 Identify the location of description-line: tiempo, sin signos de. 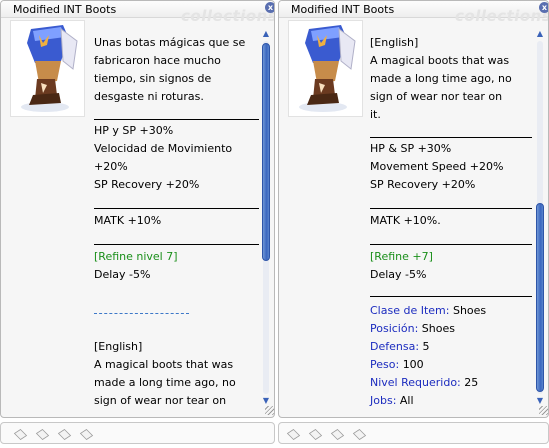
(153, 78).